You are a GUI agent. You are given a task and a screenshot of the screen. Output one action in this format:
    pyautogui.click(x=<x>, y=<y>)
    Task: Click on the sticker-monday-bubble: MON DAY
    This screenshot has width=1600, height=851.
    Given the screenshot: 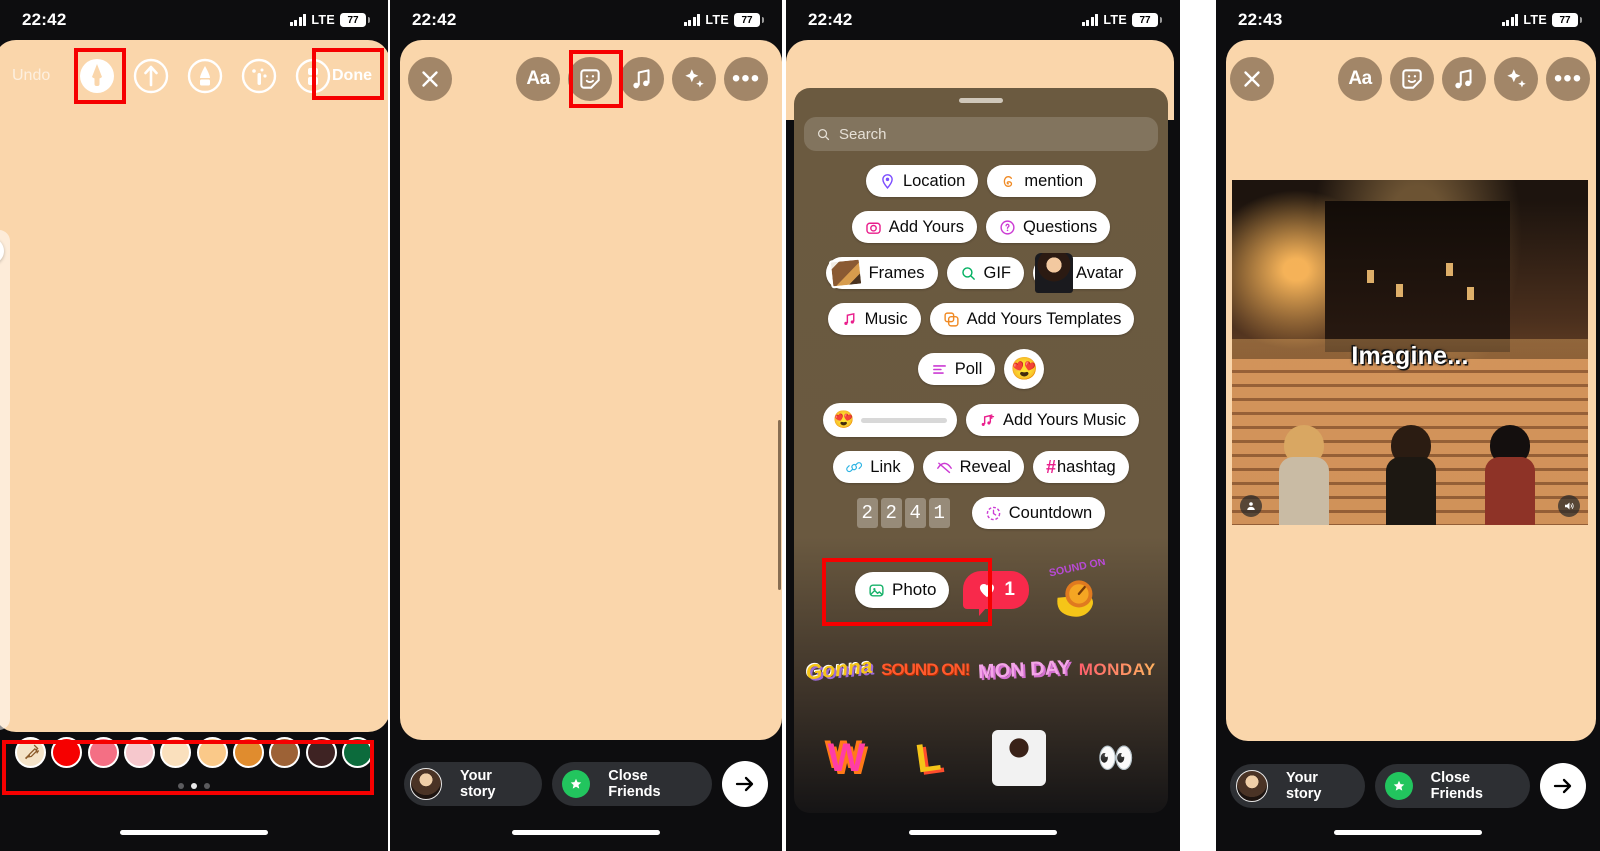 What is the action you would take?
    pyautogui.click(x=1024, y=670)
    